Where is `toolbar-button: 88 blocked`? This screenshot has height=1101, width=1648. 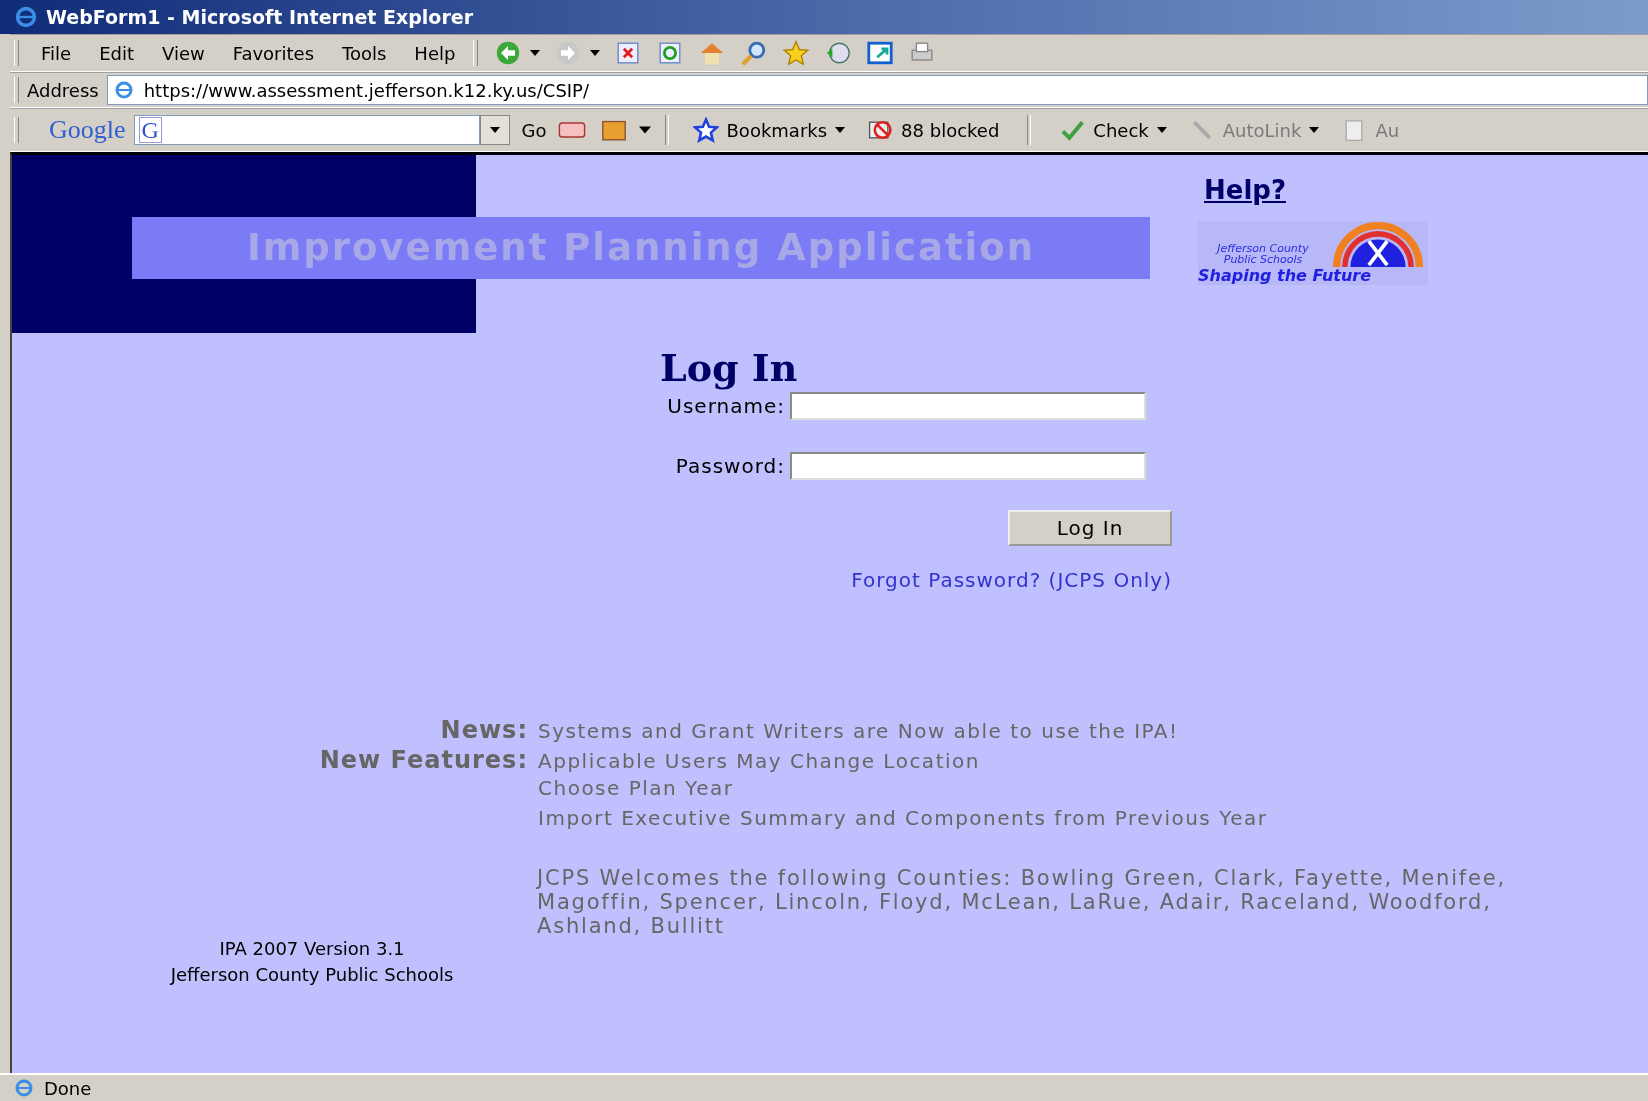
toolbar-button: 88 blocked is located at coordinates (933, 130).